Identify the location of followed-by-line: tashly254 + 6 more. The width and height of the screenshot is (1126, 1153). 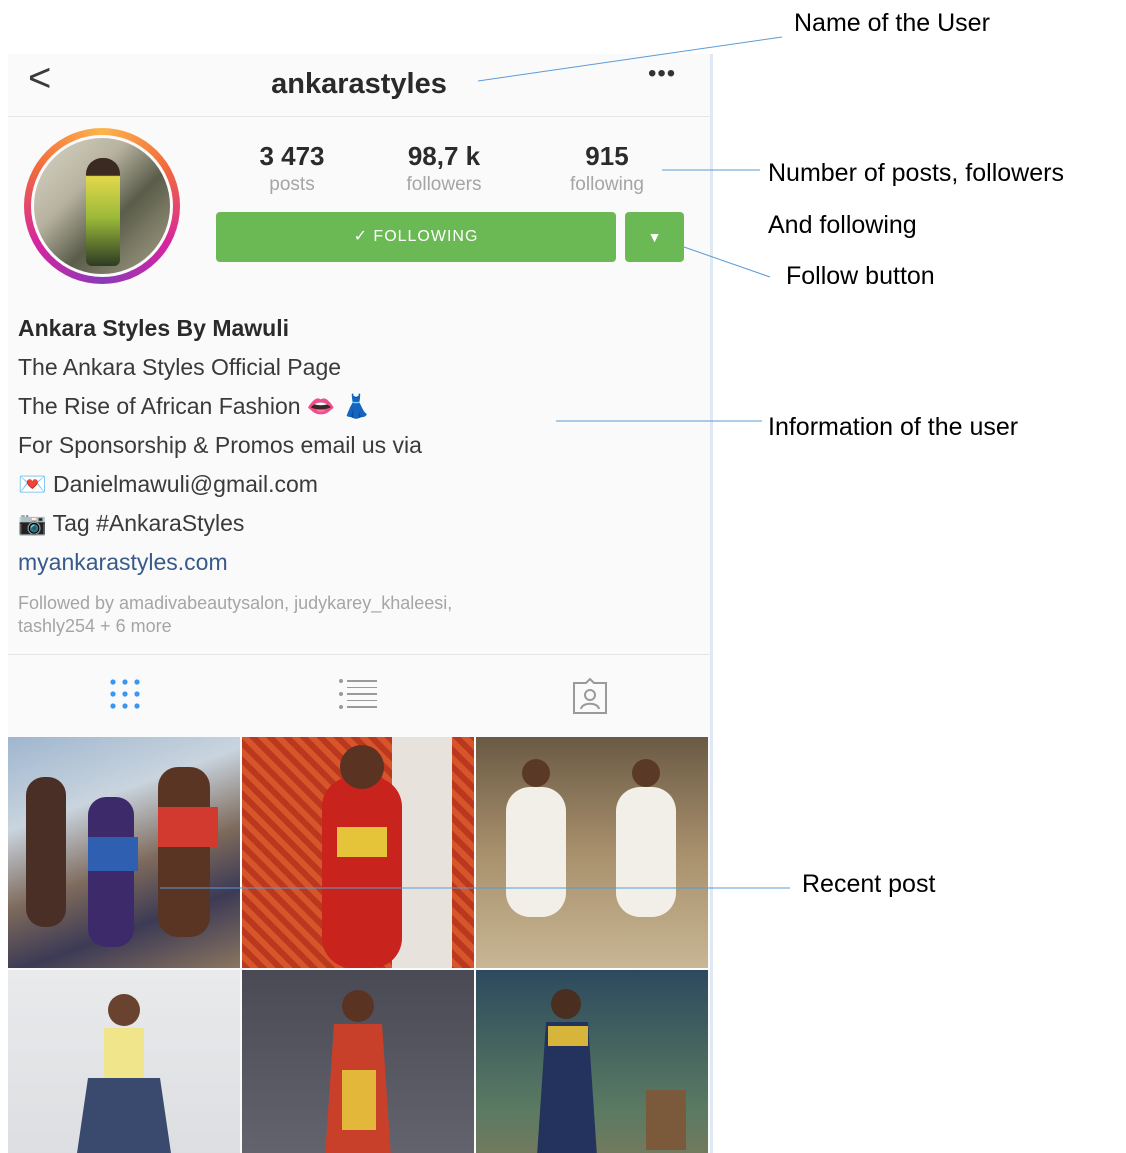
(95, 626).